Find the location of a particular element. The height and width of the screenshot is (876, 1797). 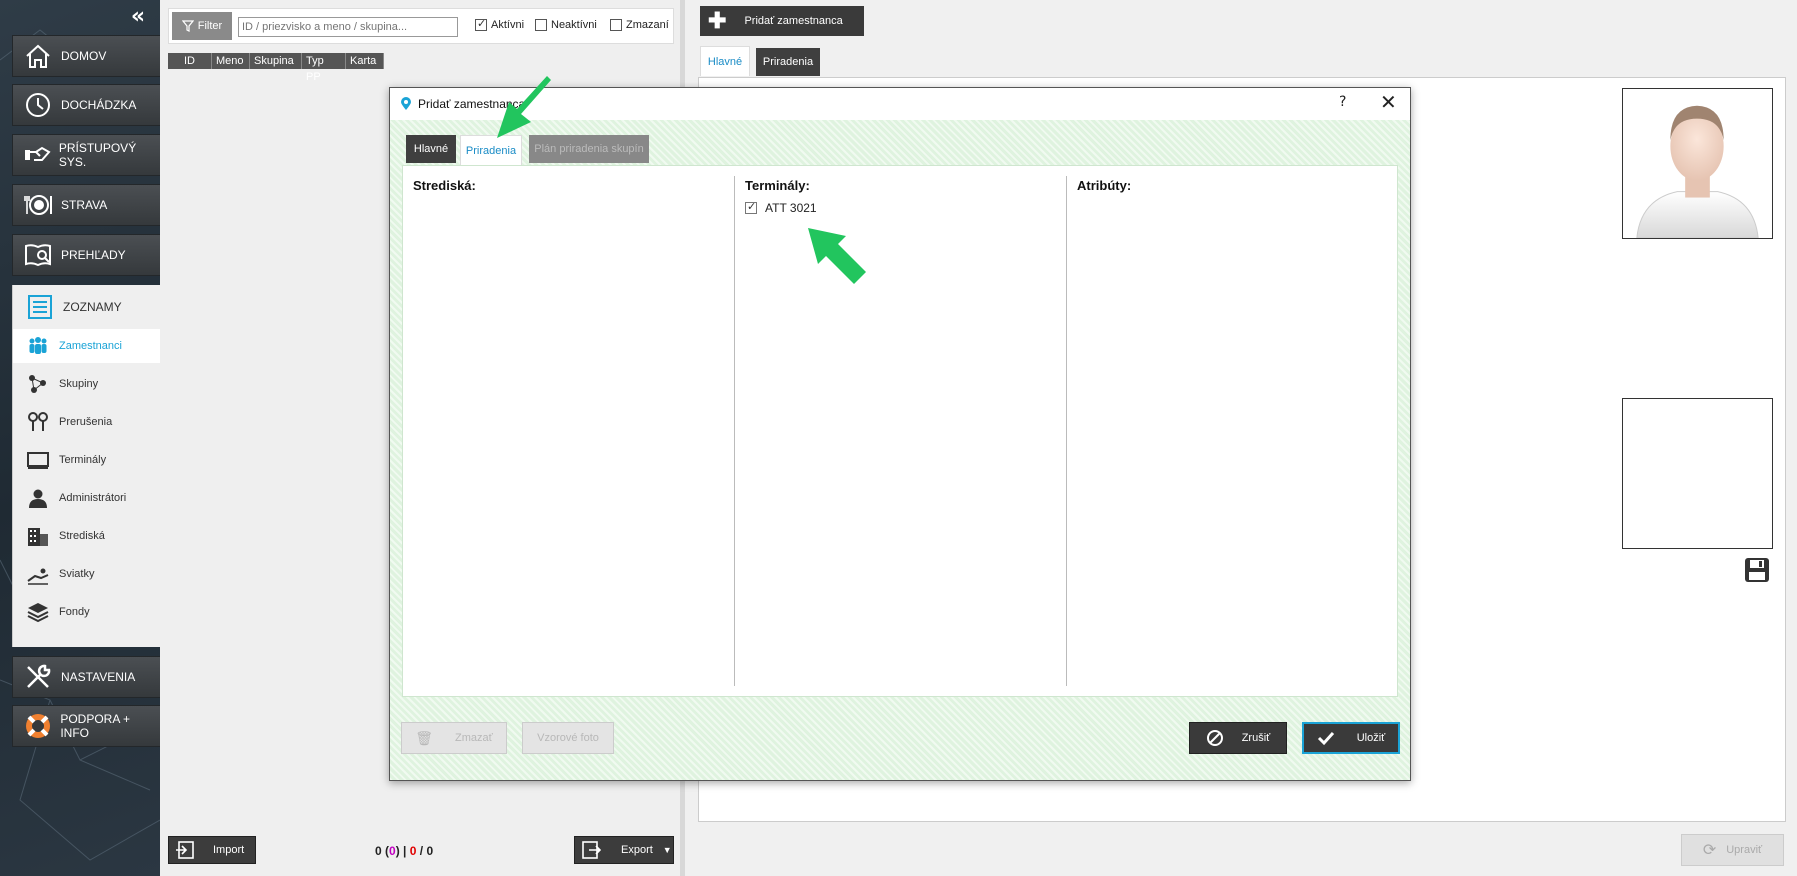

save-button: Uložiť is located at coordinates (1351, 738).